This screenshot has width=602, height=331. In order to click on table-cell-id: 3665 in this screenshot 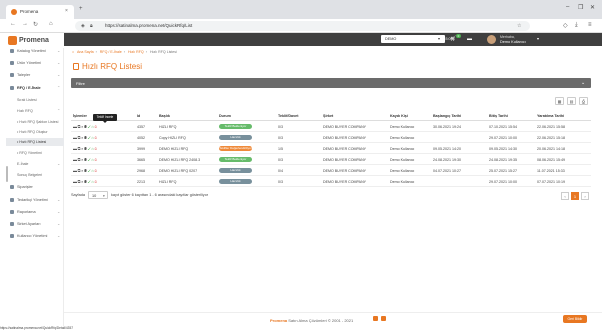, I will do `click(141, 159)`.